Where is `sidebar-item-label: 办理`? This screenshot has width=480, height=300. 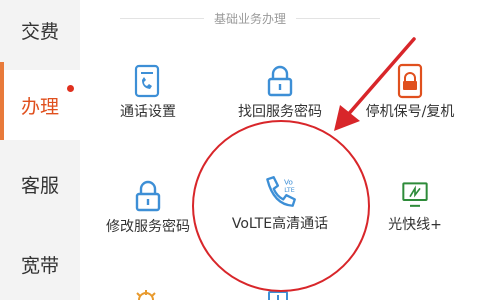
sidebar-item-label: 办理 is located at coordinates (39, 106).